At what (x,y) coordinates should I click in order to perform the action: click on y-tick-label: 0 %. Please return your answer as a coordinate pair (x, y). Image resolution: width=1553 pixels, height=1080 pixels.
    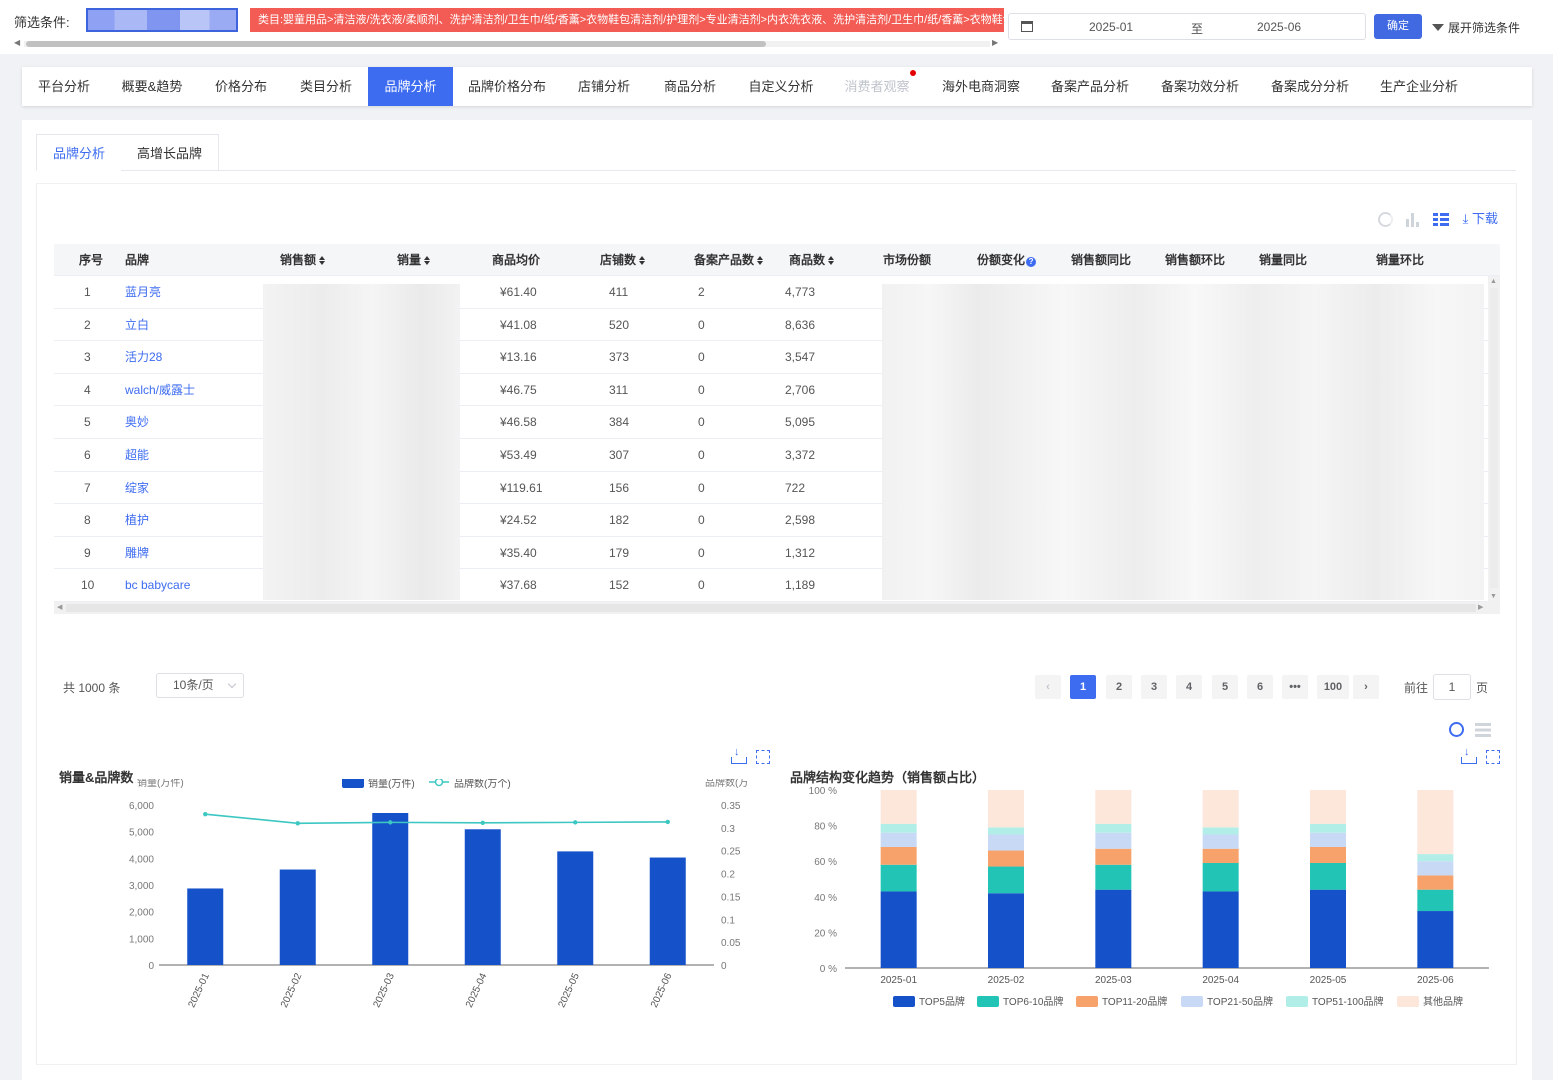
    Looking at the image, I should click on (828, 969).